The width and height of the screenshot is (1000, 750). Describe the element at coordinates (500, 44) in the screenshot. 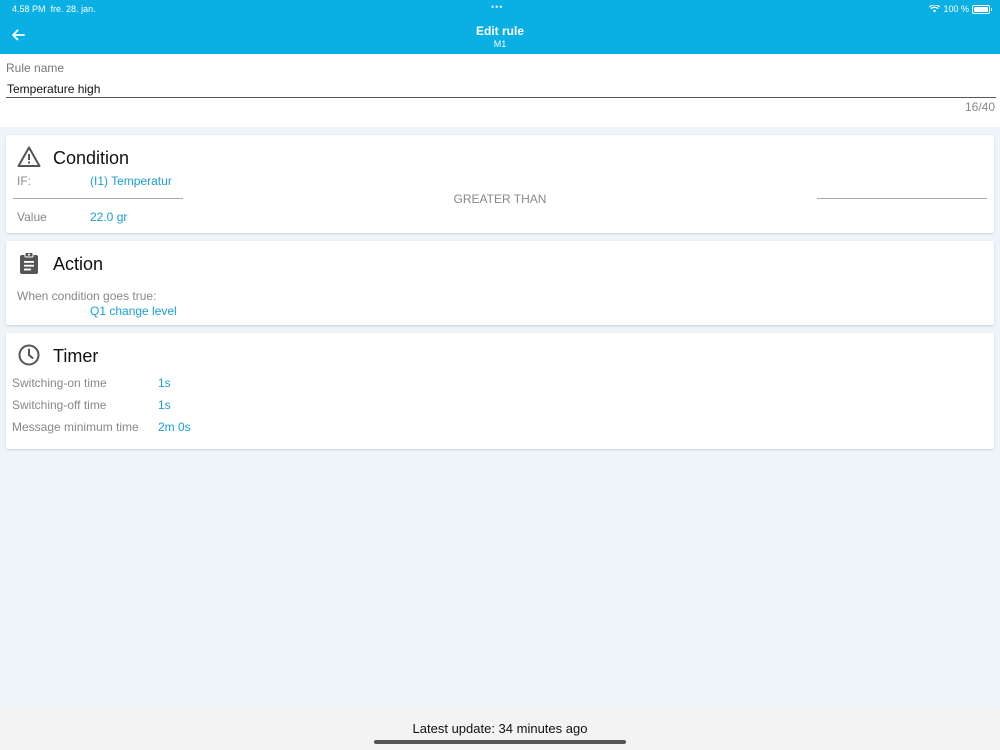

I see `page-subtitle: M1` at that location.